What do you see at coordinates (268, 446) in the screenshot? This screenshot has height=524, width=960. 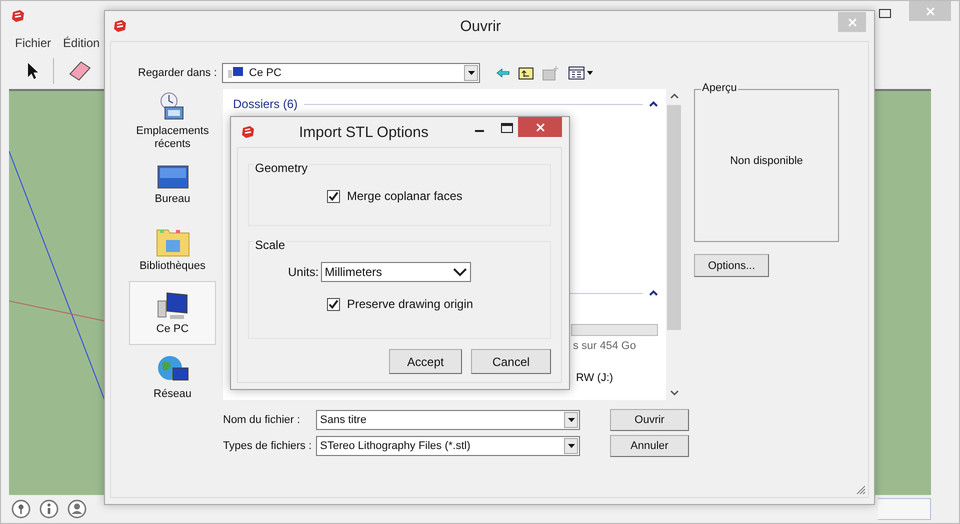 I see `file-type-label: Types de fichiers :` at bounding box center [268, 446].